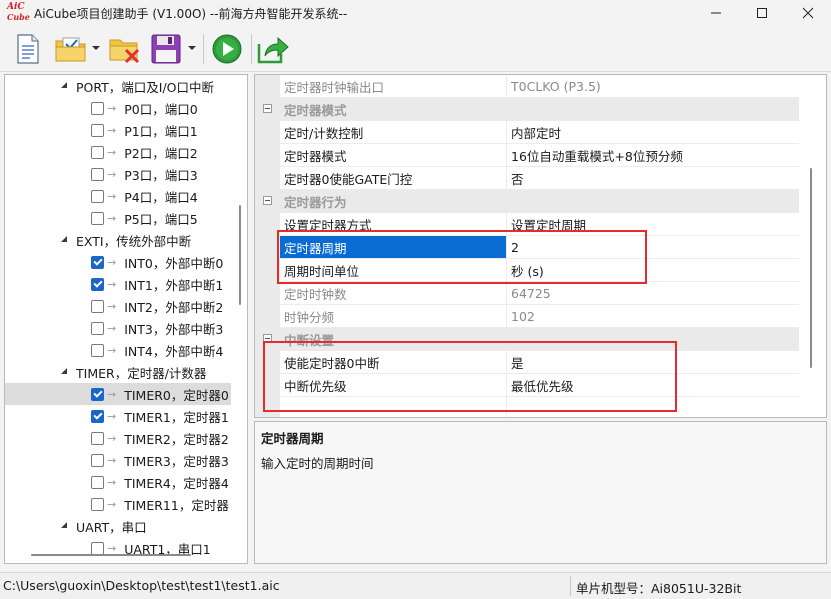 The height and width of the screenshot is (599, 831). I want to click on property-value: 16位自动重载模式+8位预分频, so click(653, 155).